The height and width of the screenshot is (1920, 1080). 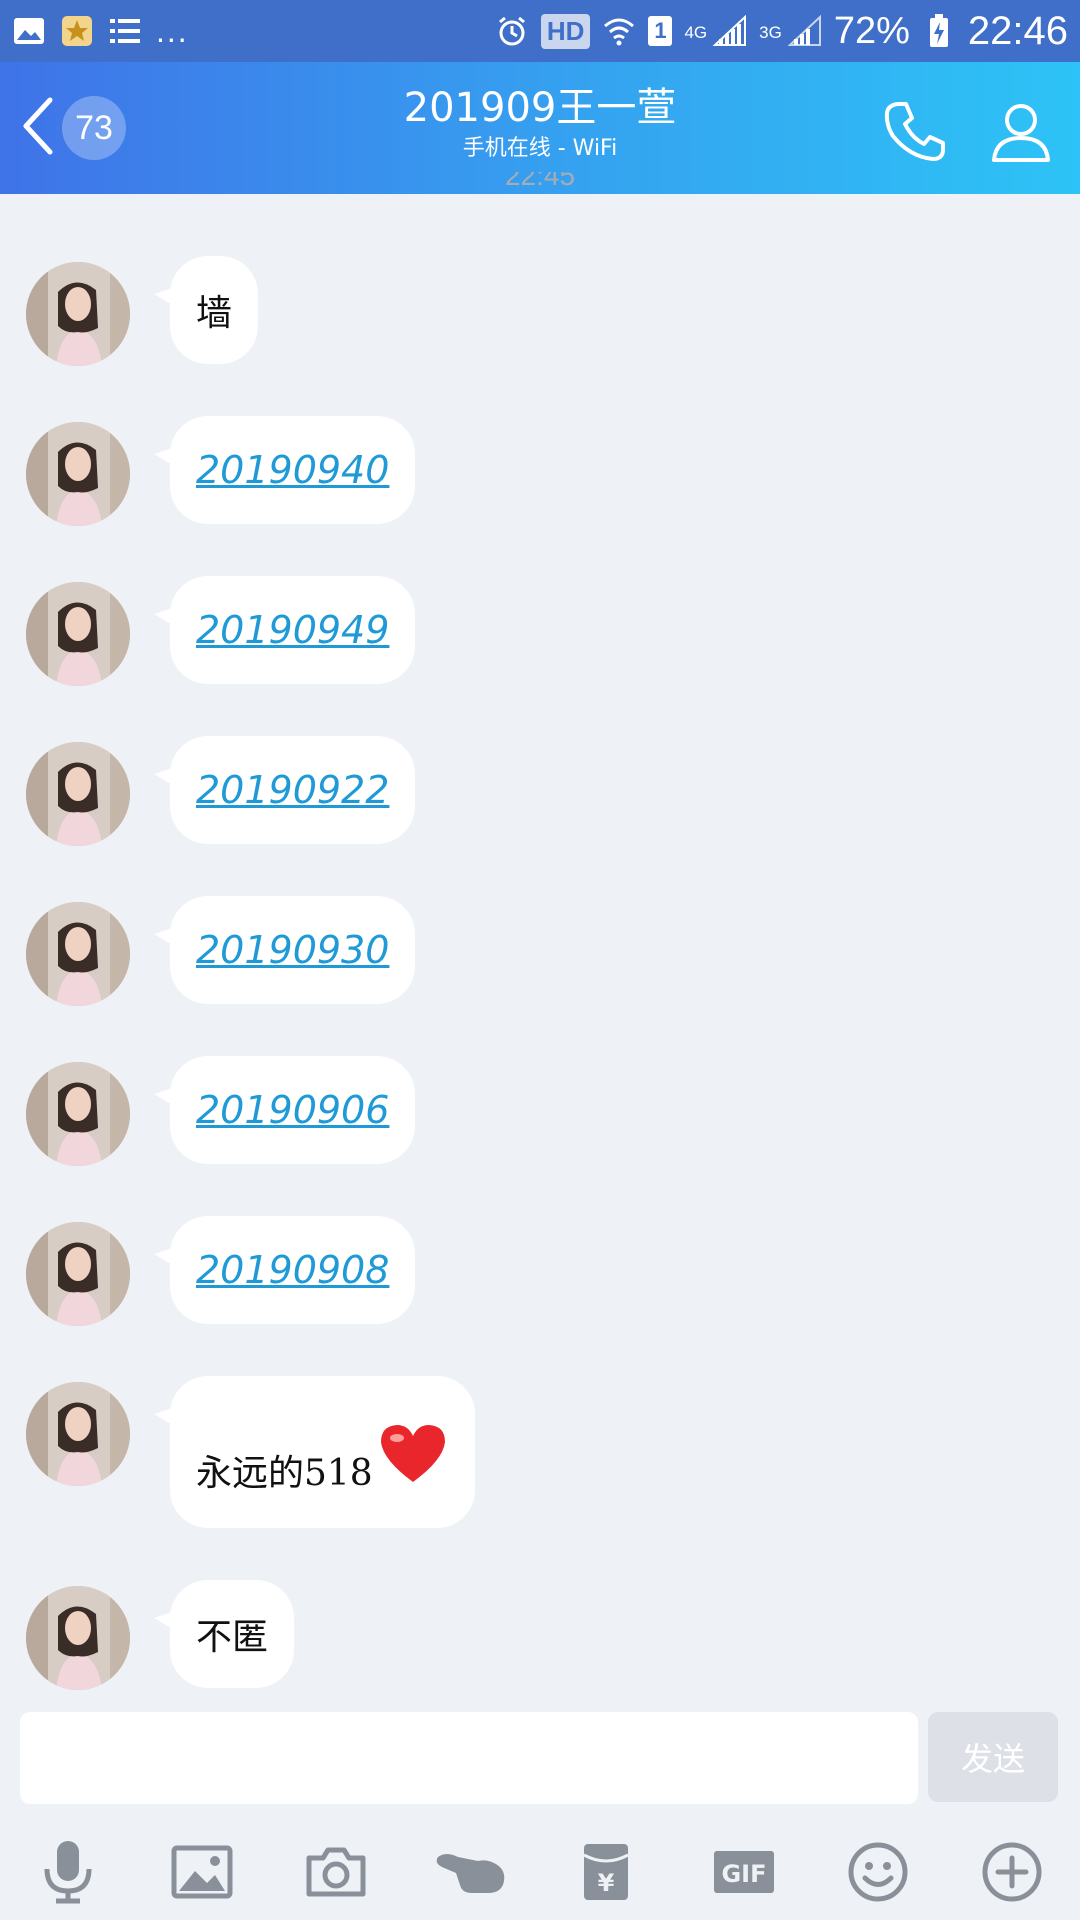 I want to click on unread-count-badge: 73, so click(x=94, y=128).